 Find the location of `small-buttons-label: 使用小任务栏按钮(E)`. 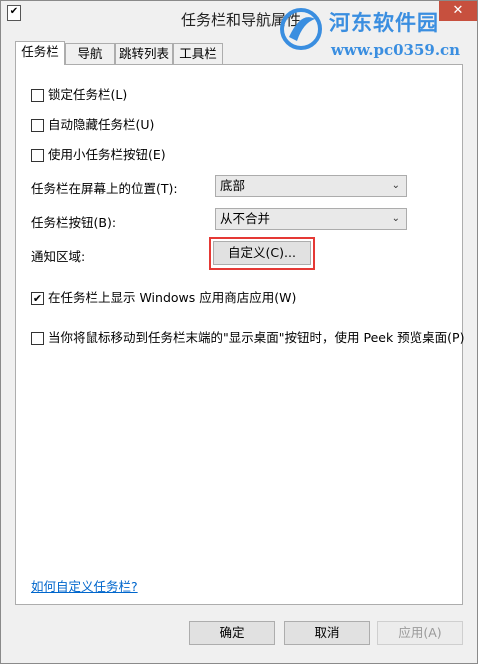

small-buttons-label: 使用小任务栏按钮(E) is located at coordinates (107, 155).